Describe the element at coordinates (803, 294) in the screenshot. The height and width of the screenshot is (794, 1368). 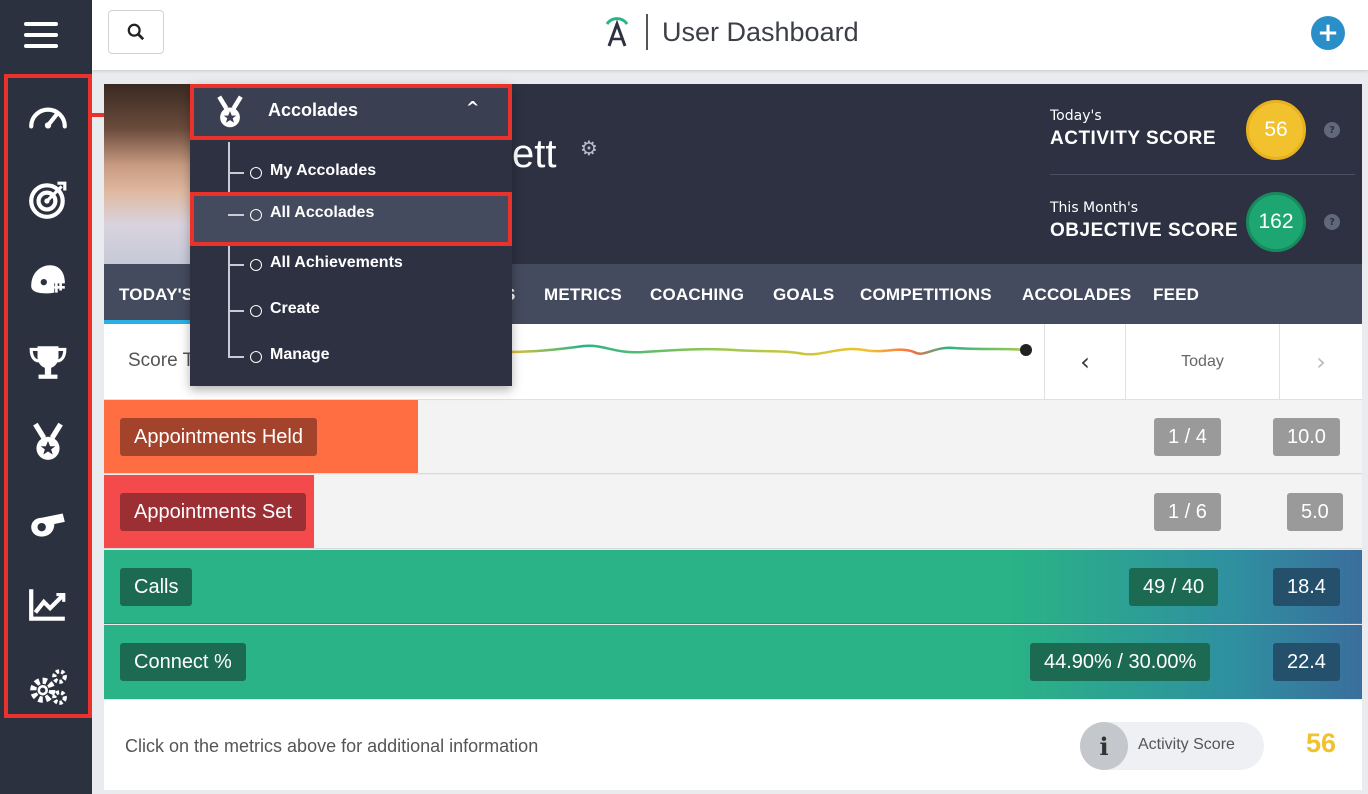
I see `tab-goals: GOALS` at that location.